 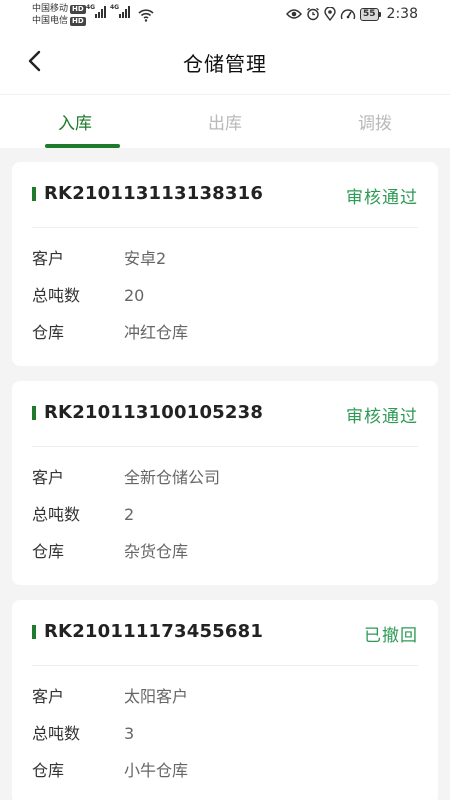 I want to click on field-value: 20, so click(x=134, y=295).